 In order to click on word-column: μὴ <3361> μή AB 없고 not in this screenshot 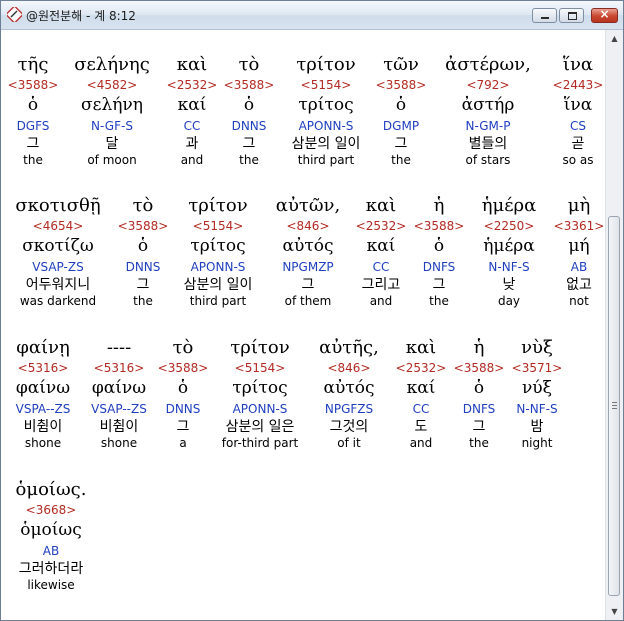, I will do `click(562, 251)`.